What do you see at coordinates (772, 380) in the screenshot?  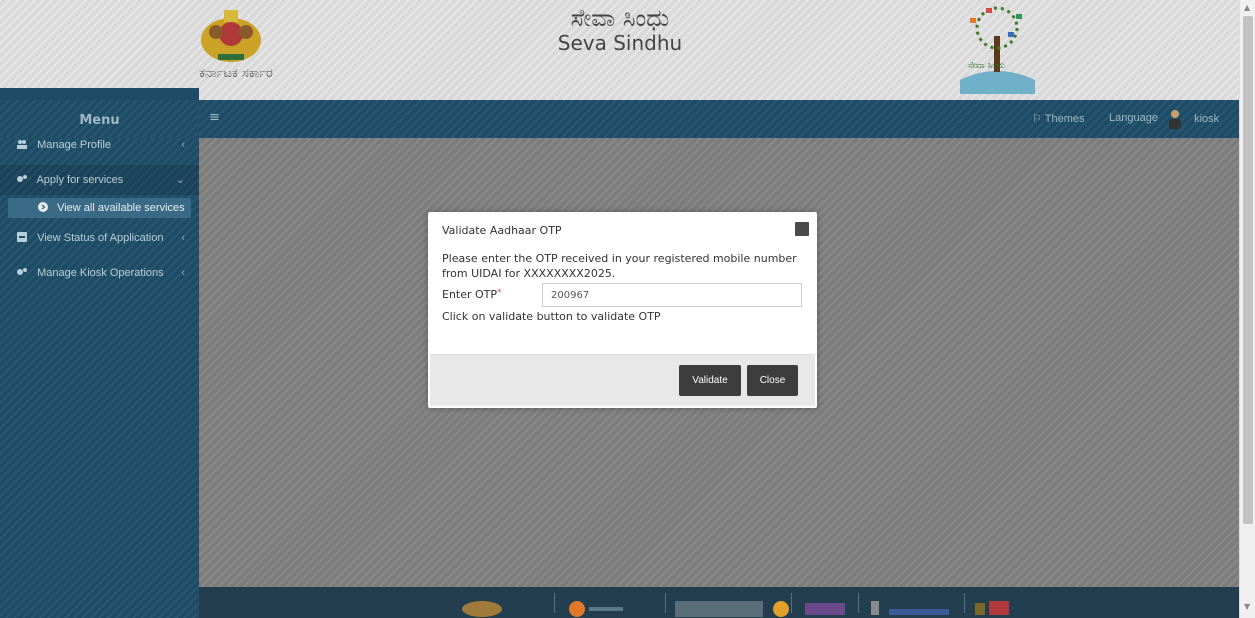 I see `close-button: Close` at bounding box center [772, 380].